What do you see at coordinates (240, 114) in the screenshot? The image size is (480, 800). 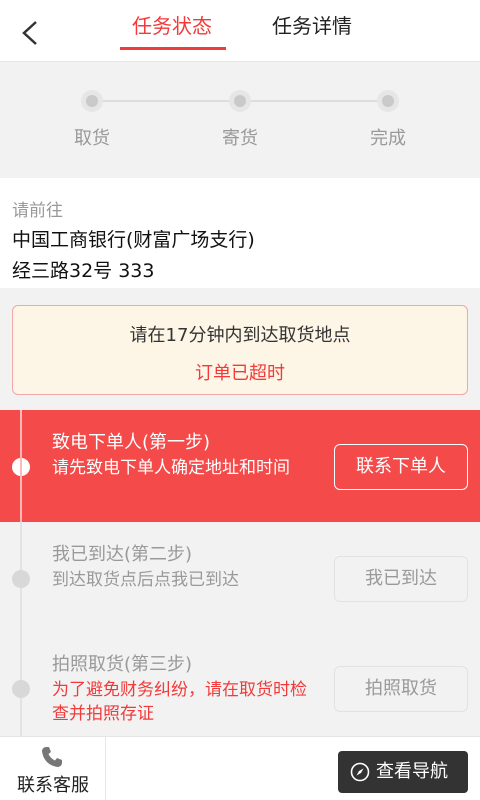 I see `progress-tracker: 取货 寄货 完成` at bounding box center [240, 114].